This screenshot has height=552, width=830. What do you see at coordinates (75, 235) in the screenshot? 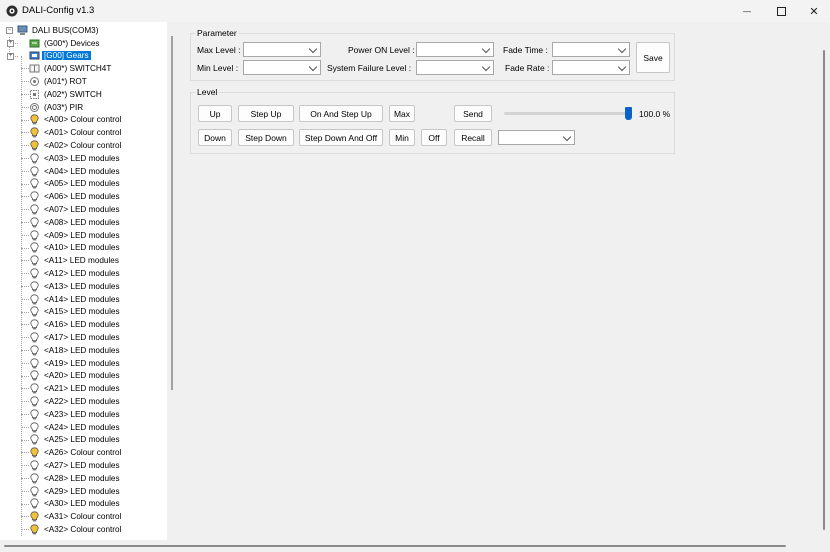
I see `tree-item-gear: <A09> LED modules` at bounding box center [75, 235].